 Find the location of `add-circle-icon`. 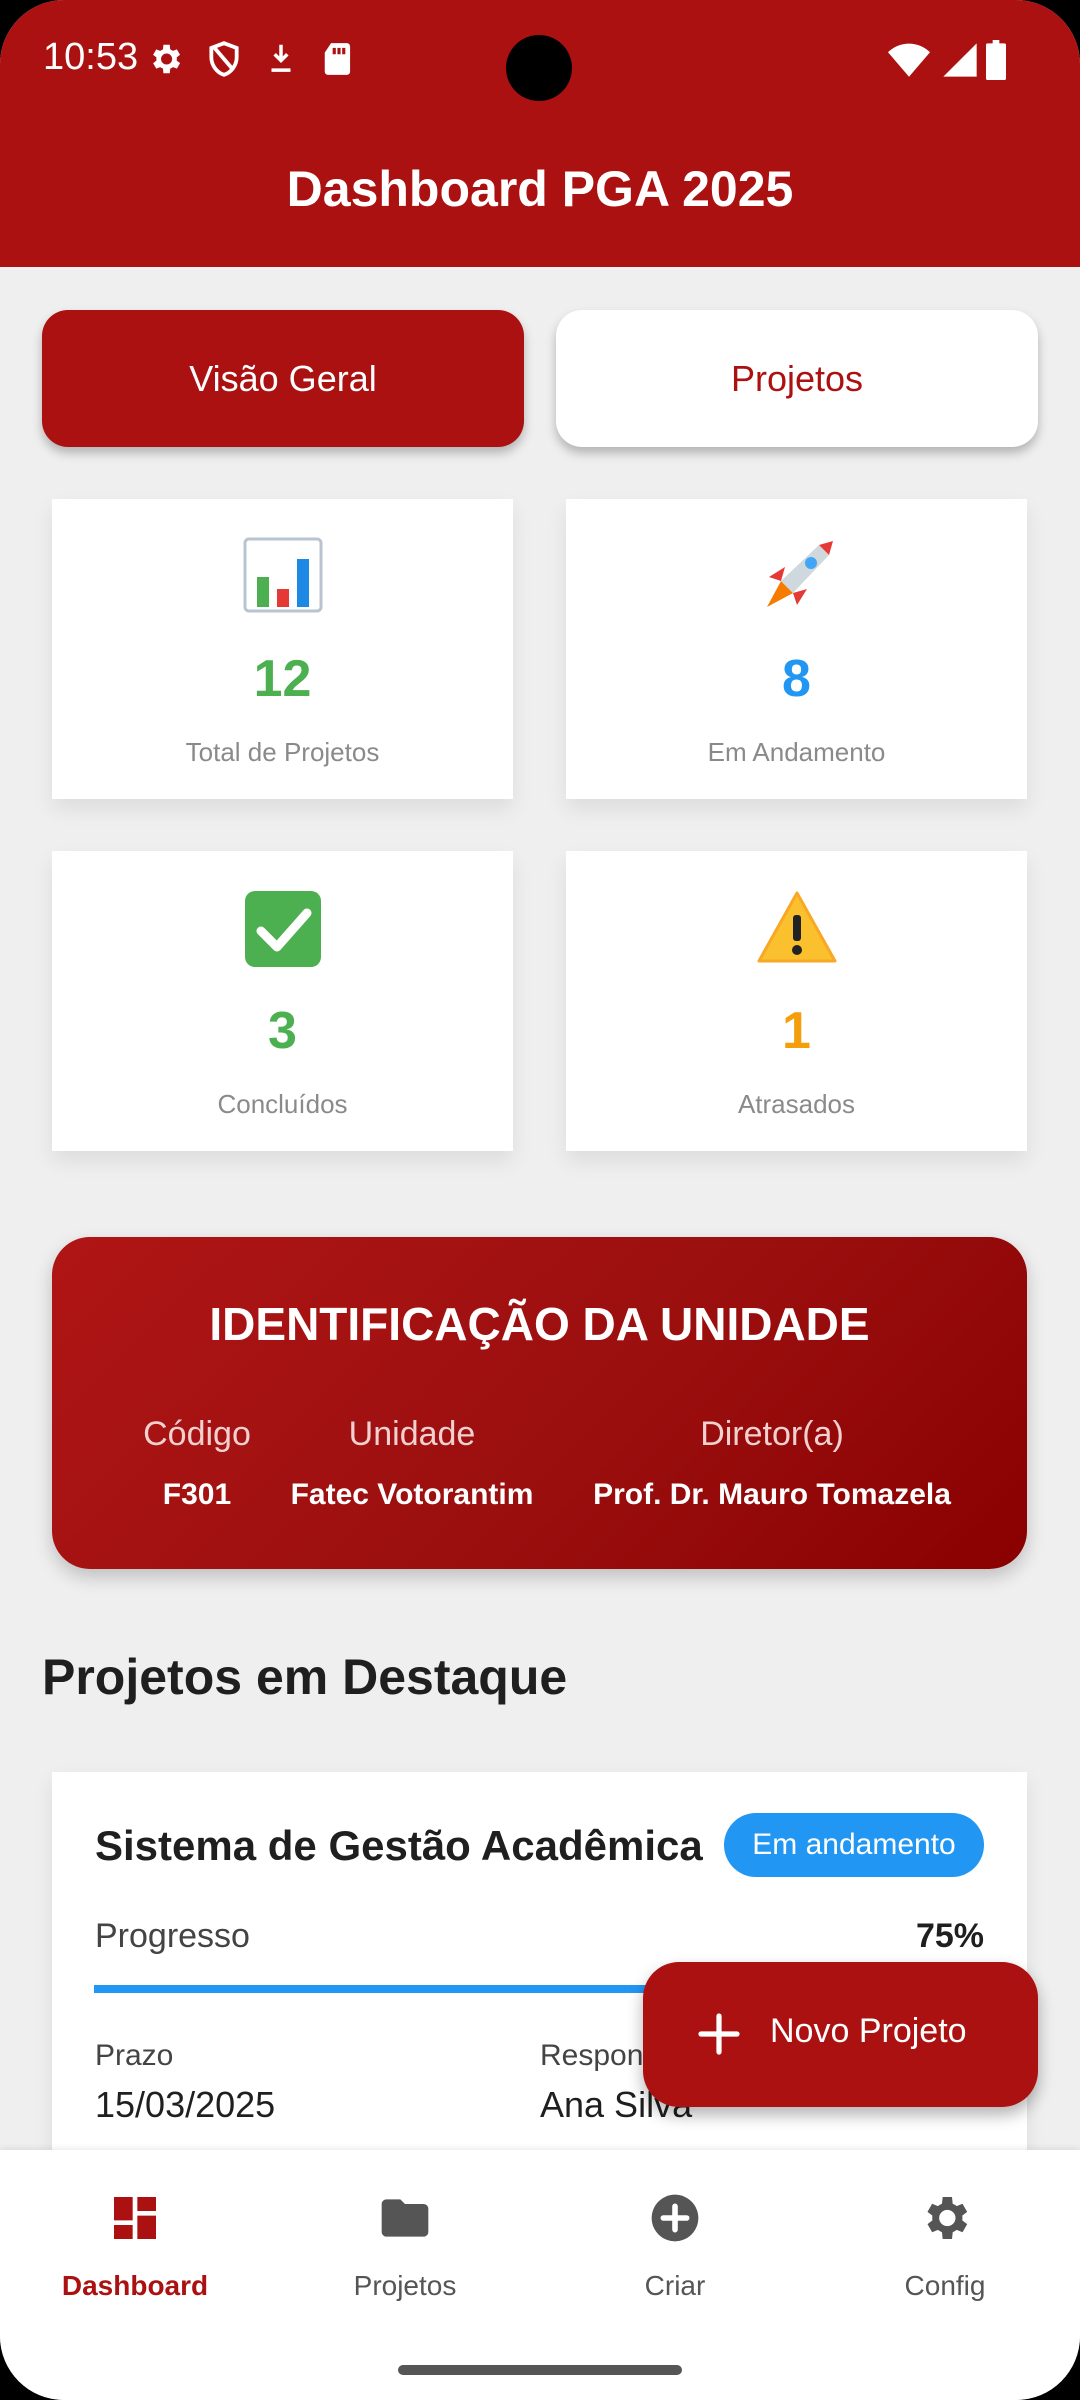

add-circle-icon is located at coordinates (675, 2218).